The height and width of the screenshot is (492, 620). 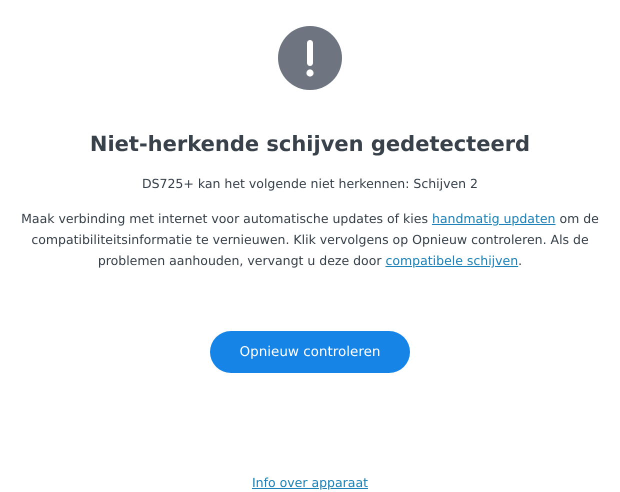 I want to click on device-info-link: Info over apparaat, so click(x=310, y=482).